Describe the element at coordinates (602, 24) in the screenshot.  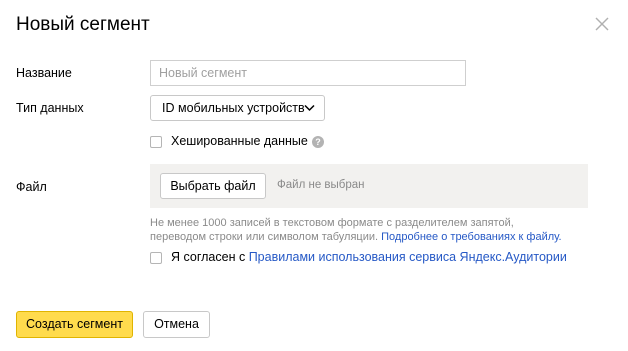
I see `close-icon` at that location.